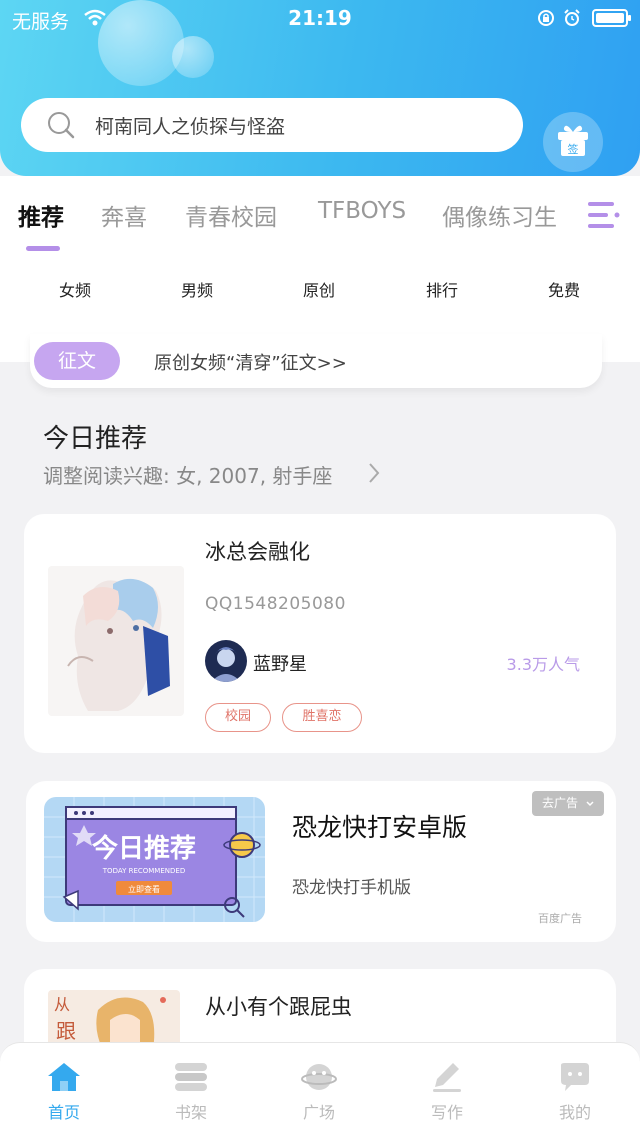  What do you see at coordinates (560, 803) in the screenshot?
I see `remove-ad-label: 去广告` at bounding box center [560, 803].